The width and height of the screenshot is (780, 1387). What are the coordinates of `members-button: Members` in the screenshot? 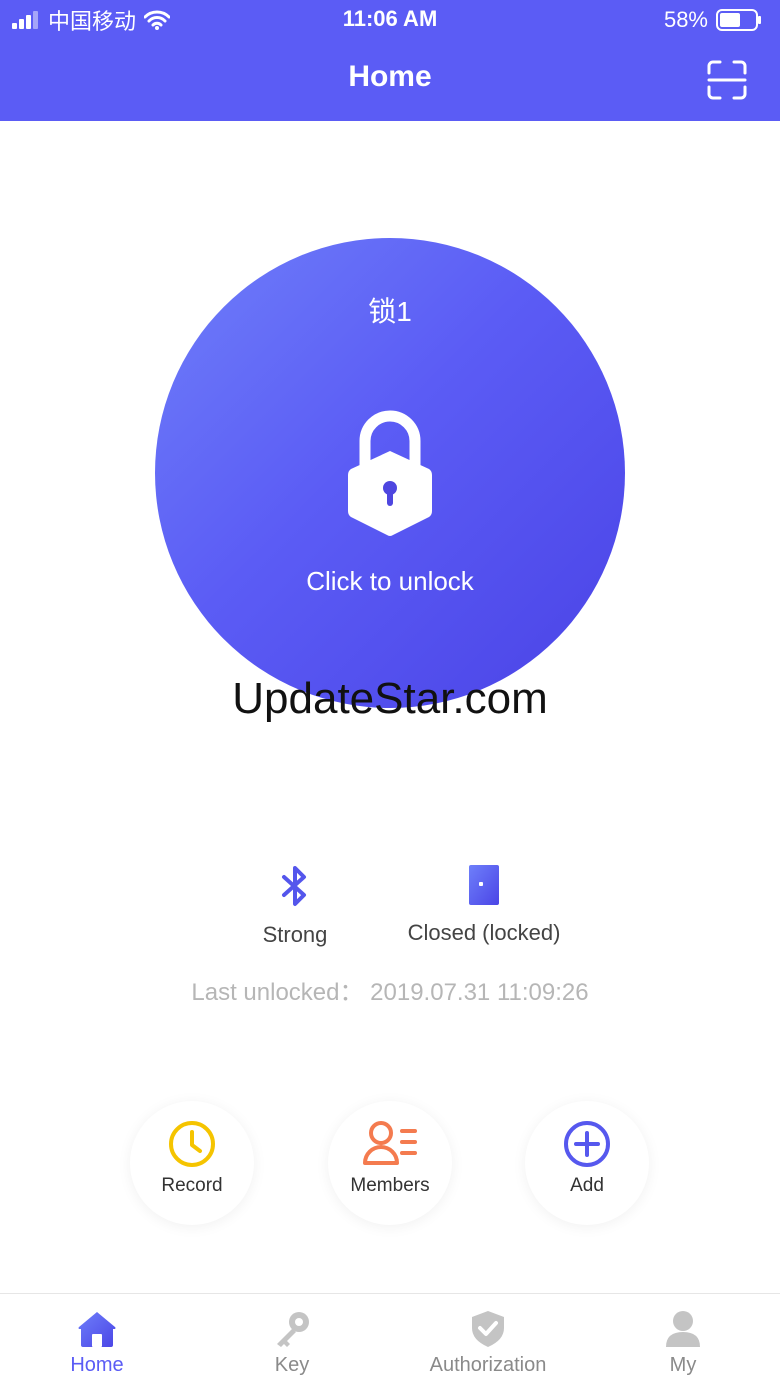 It's located at (390, 1163).